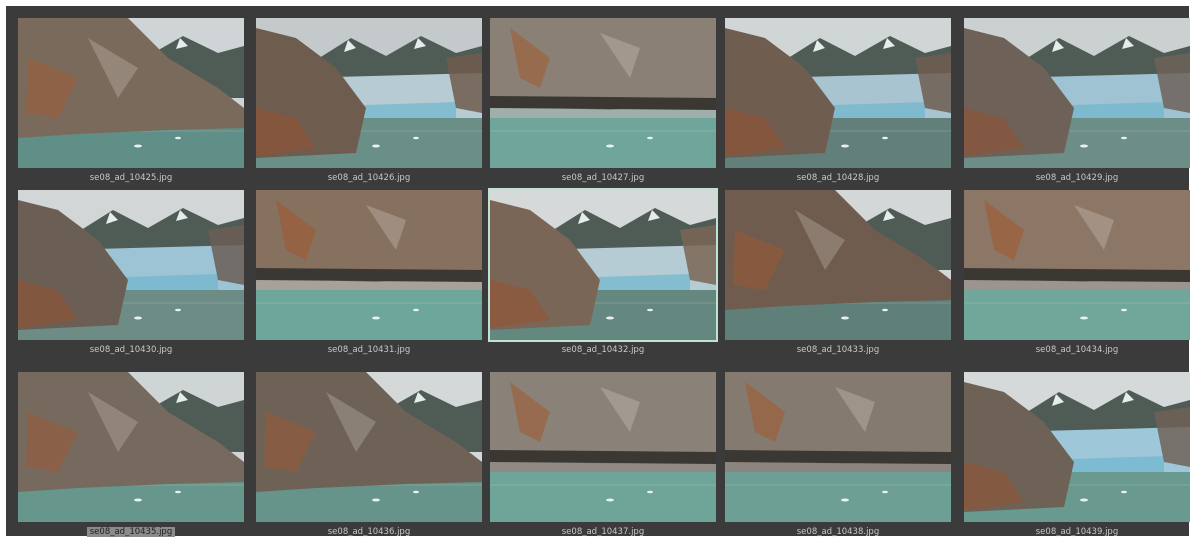  I want to click on thumbnail-item: se08_ad_10431.jpg, so click(369, 267).